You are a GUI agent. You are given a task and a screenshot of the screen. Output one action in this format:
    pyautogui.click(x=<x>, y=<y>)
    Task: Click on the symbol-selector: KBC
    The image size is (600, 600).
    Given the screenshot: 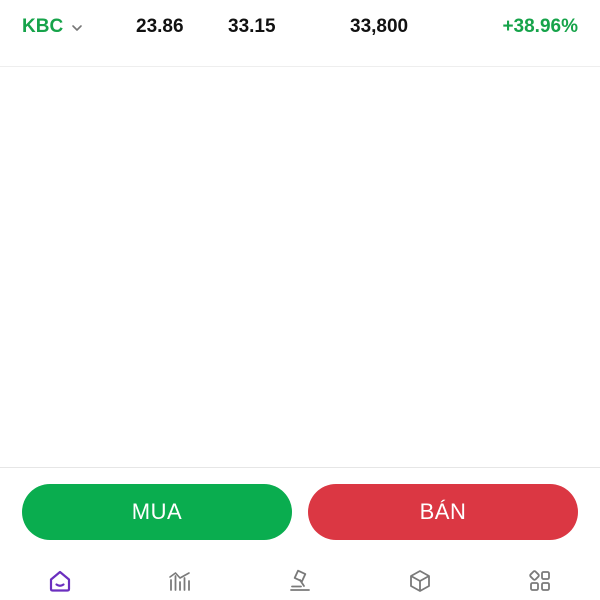 What is the action you would take?
    pyautogui.click(x=52, y=27)
    